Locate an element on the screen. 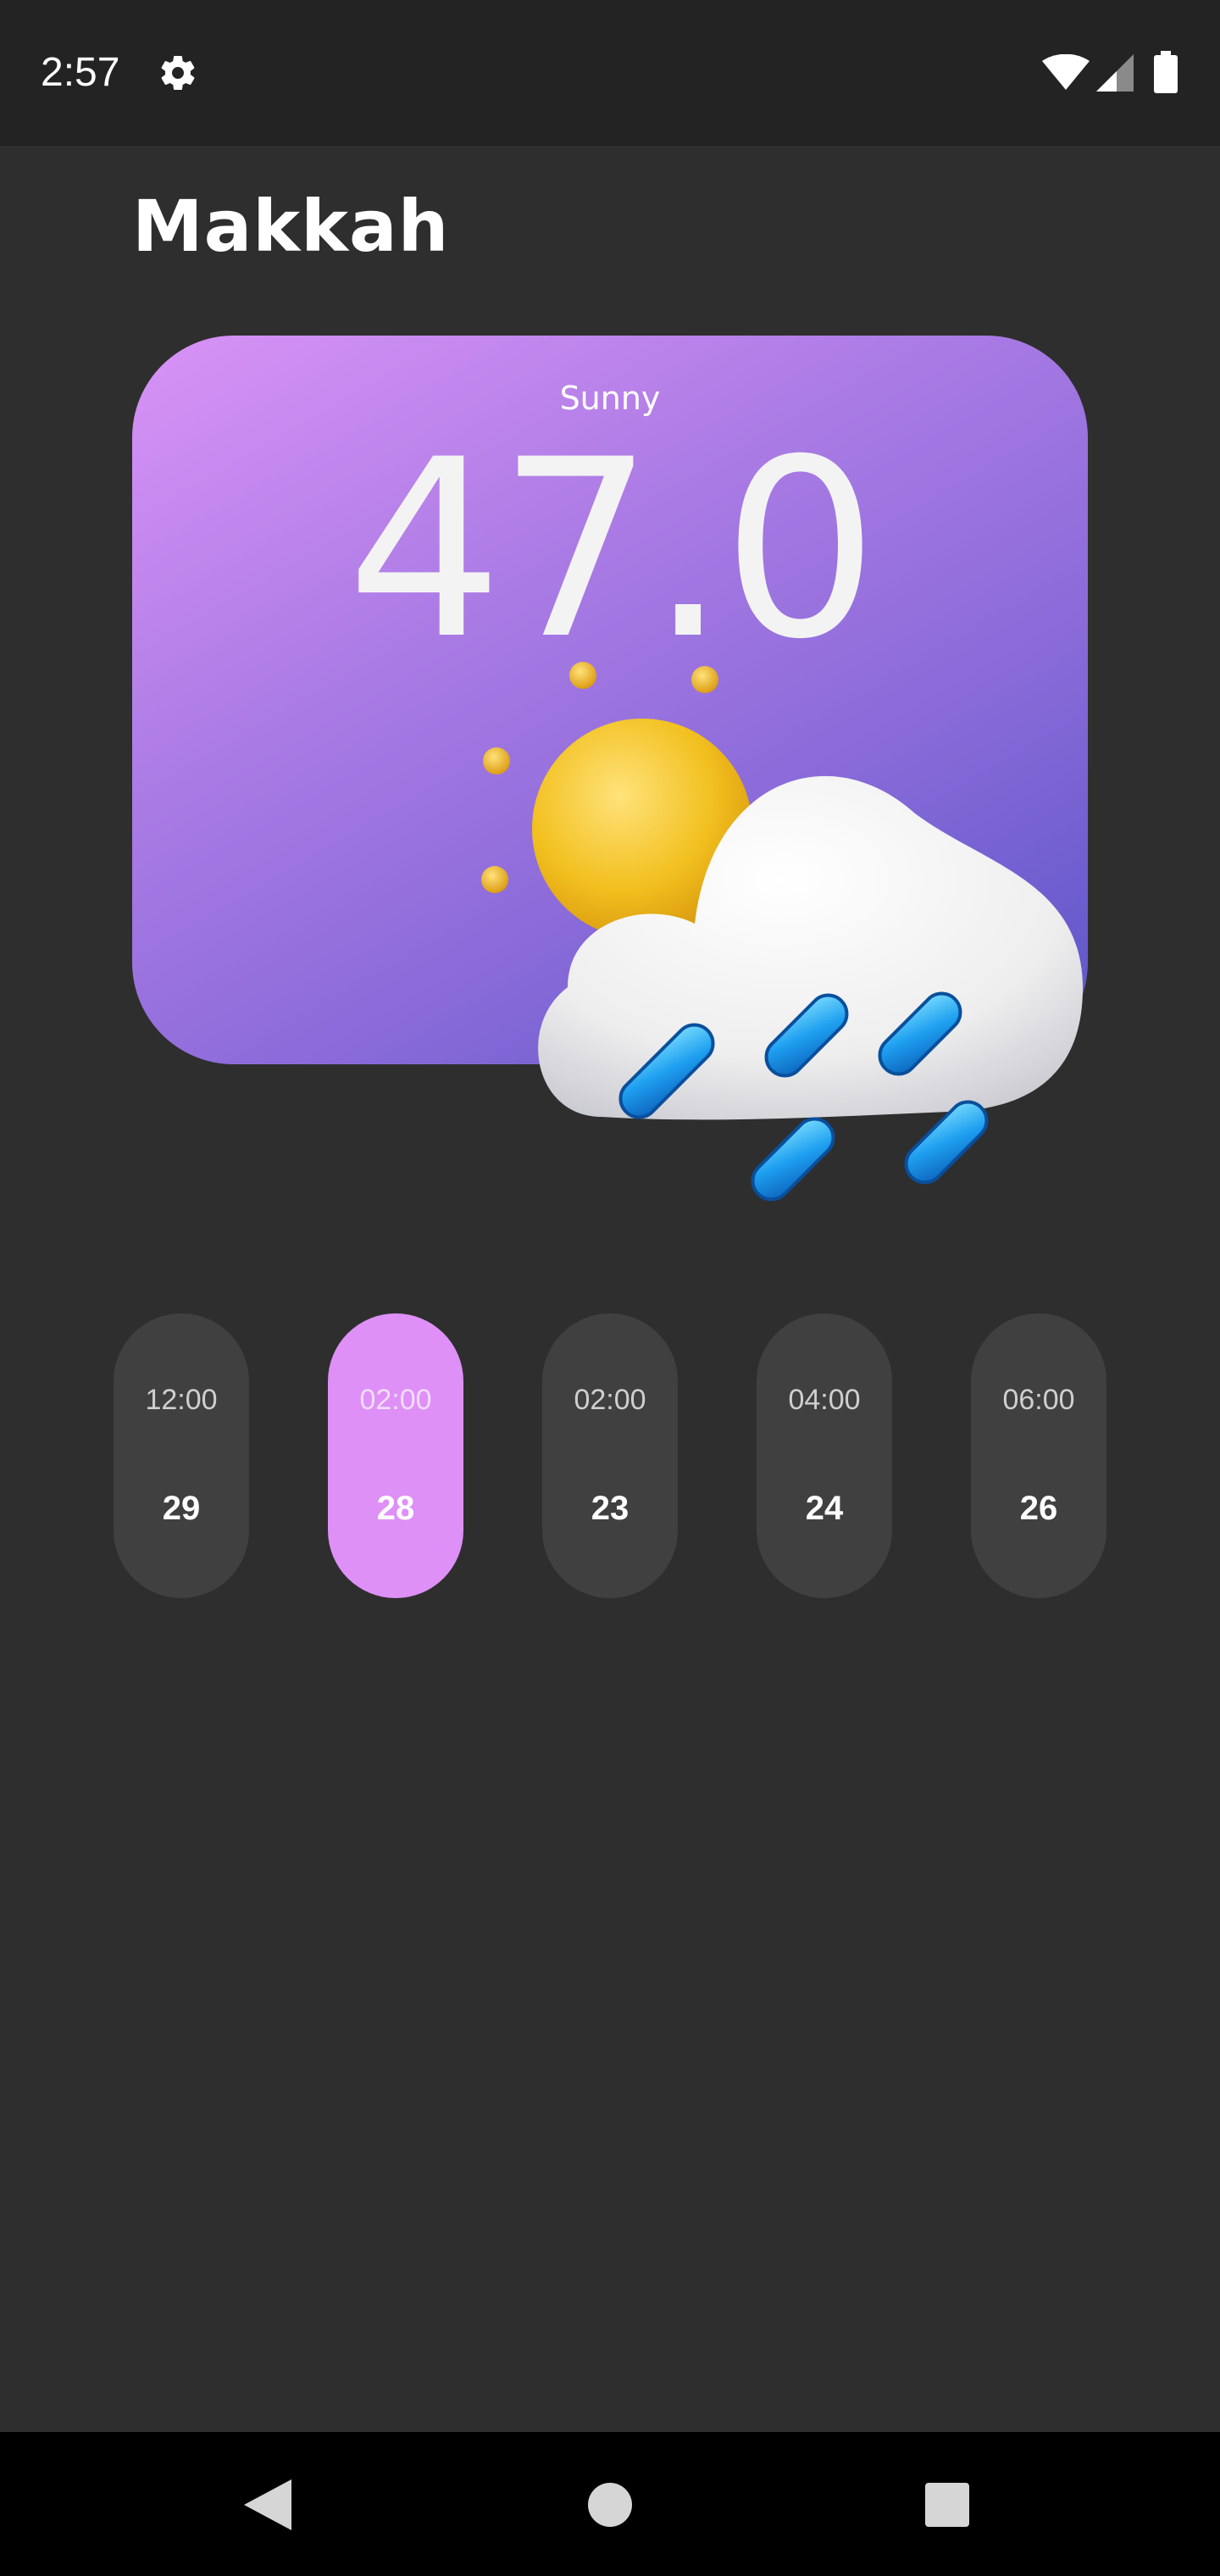 The height and width of the screenshot is (2576, 1220). back-icon is located at coordinates (267, 2504).